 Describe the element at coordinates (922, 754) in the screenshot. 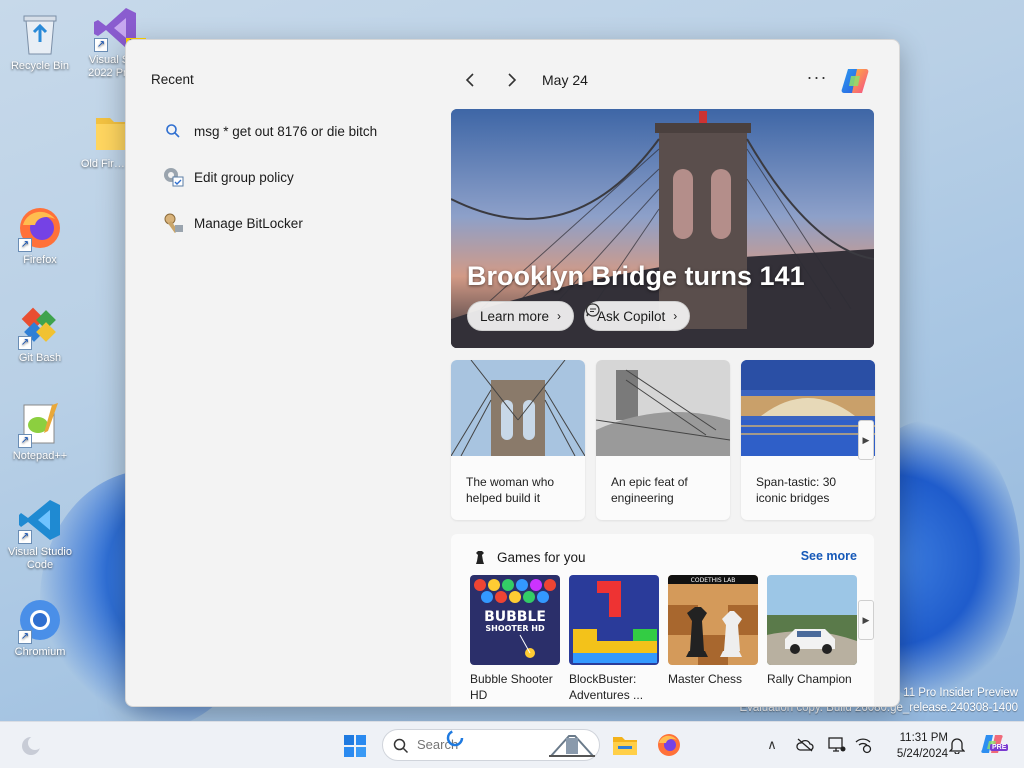

I see `clock-date: 5/24/2024` at that location.